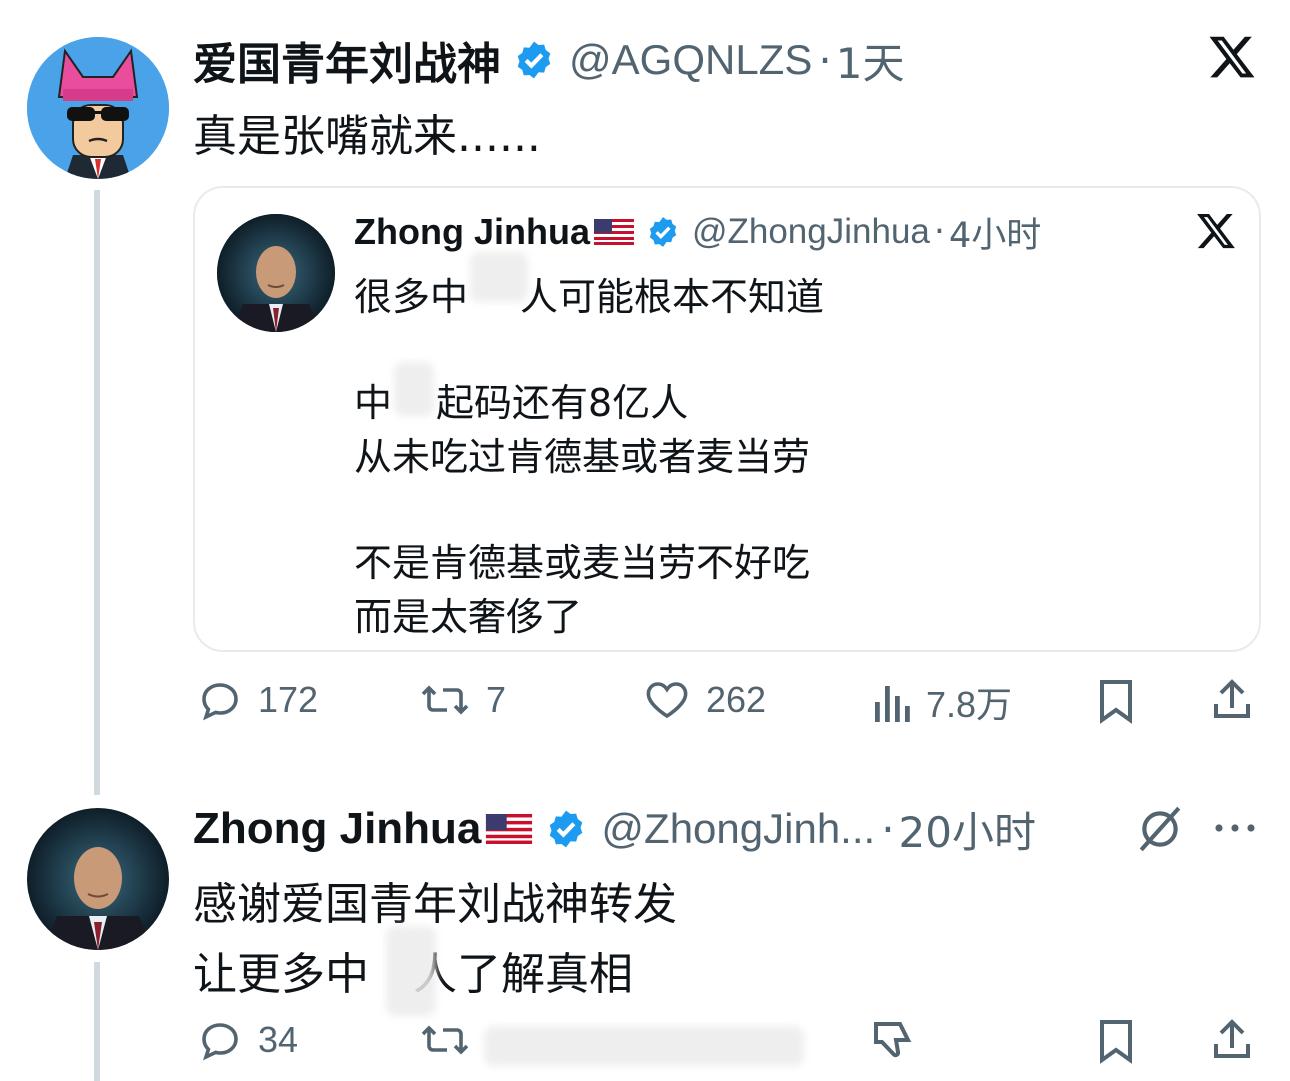 Image resolution: width=1290 pixels, height=1081 pixels. Describe the element at coordinates (347, 60) in the screenshot. I see `author-name: 爱国青年刘战神` at that location.